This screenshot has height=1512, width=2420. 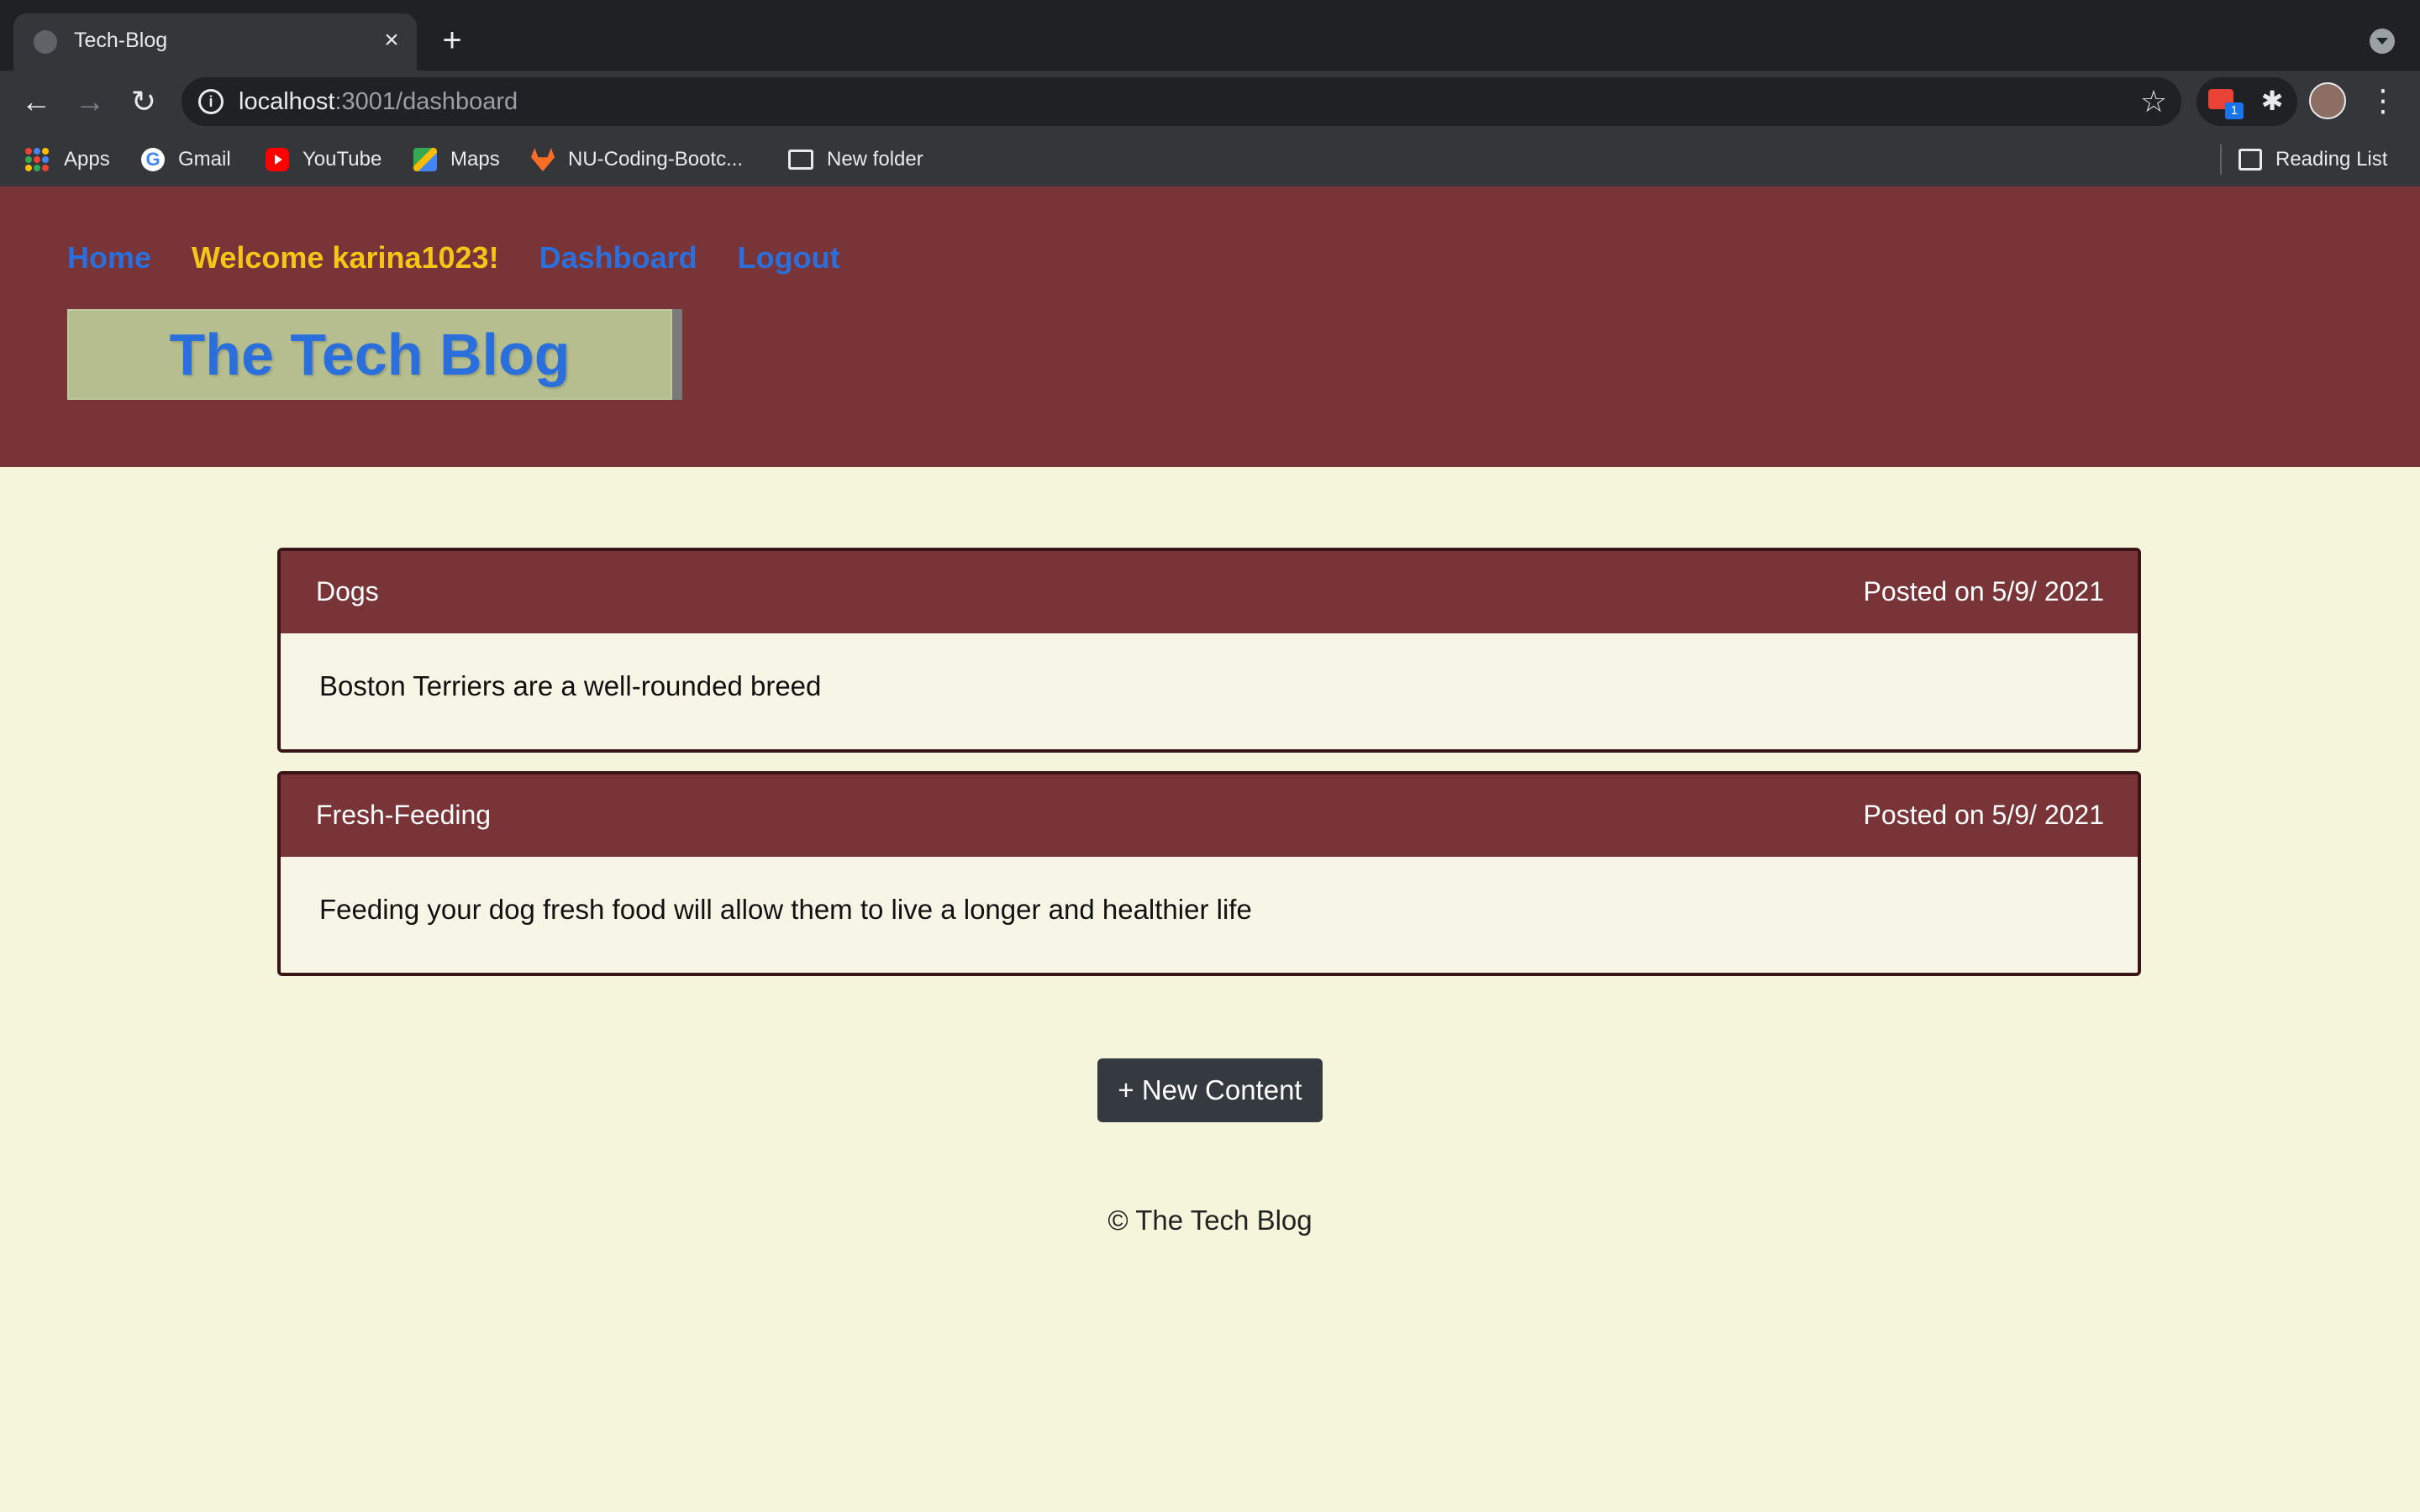 I want to click on maps-icon, so click(x=425, y=159).